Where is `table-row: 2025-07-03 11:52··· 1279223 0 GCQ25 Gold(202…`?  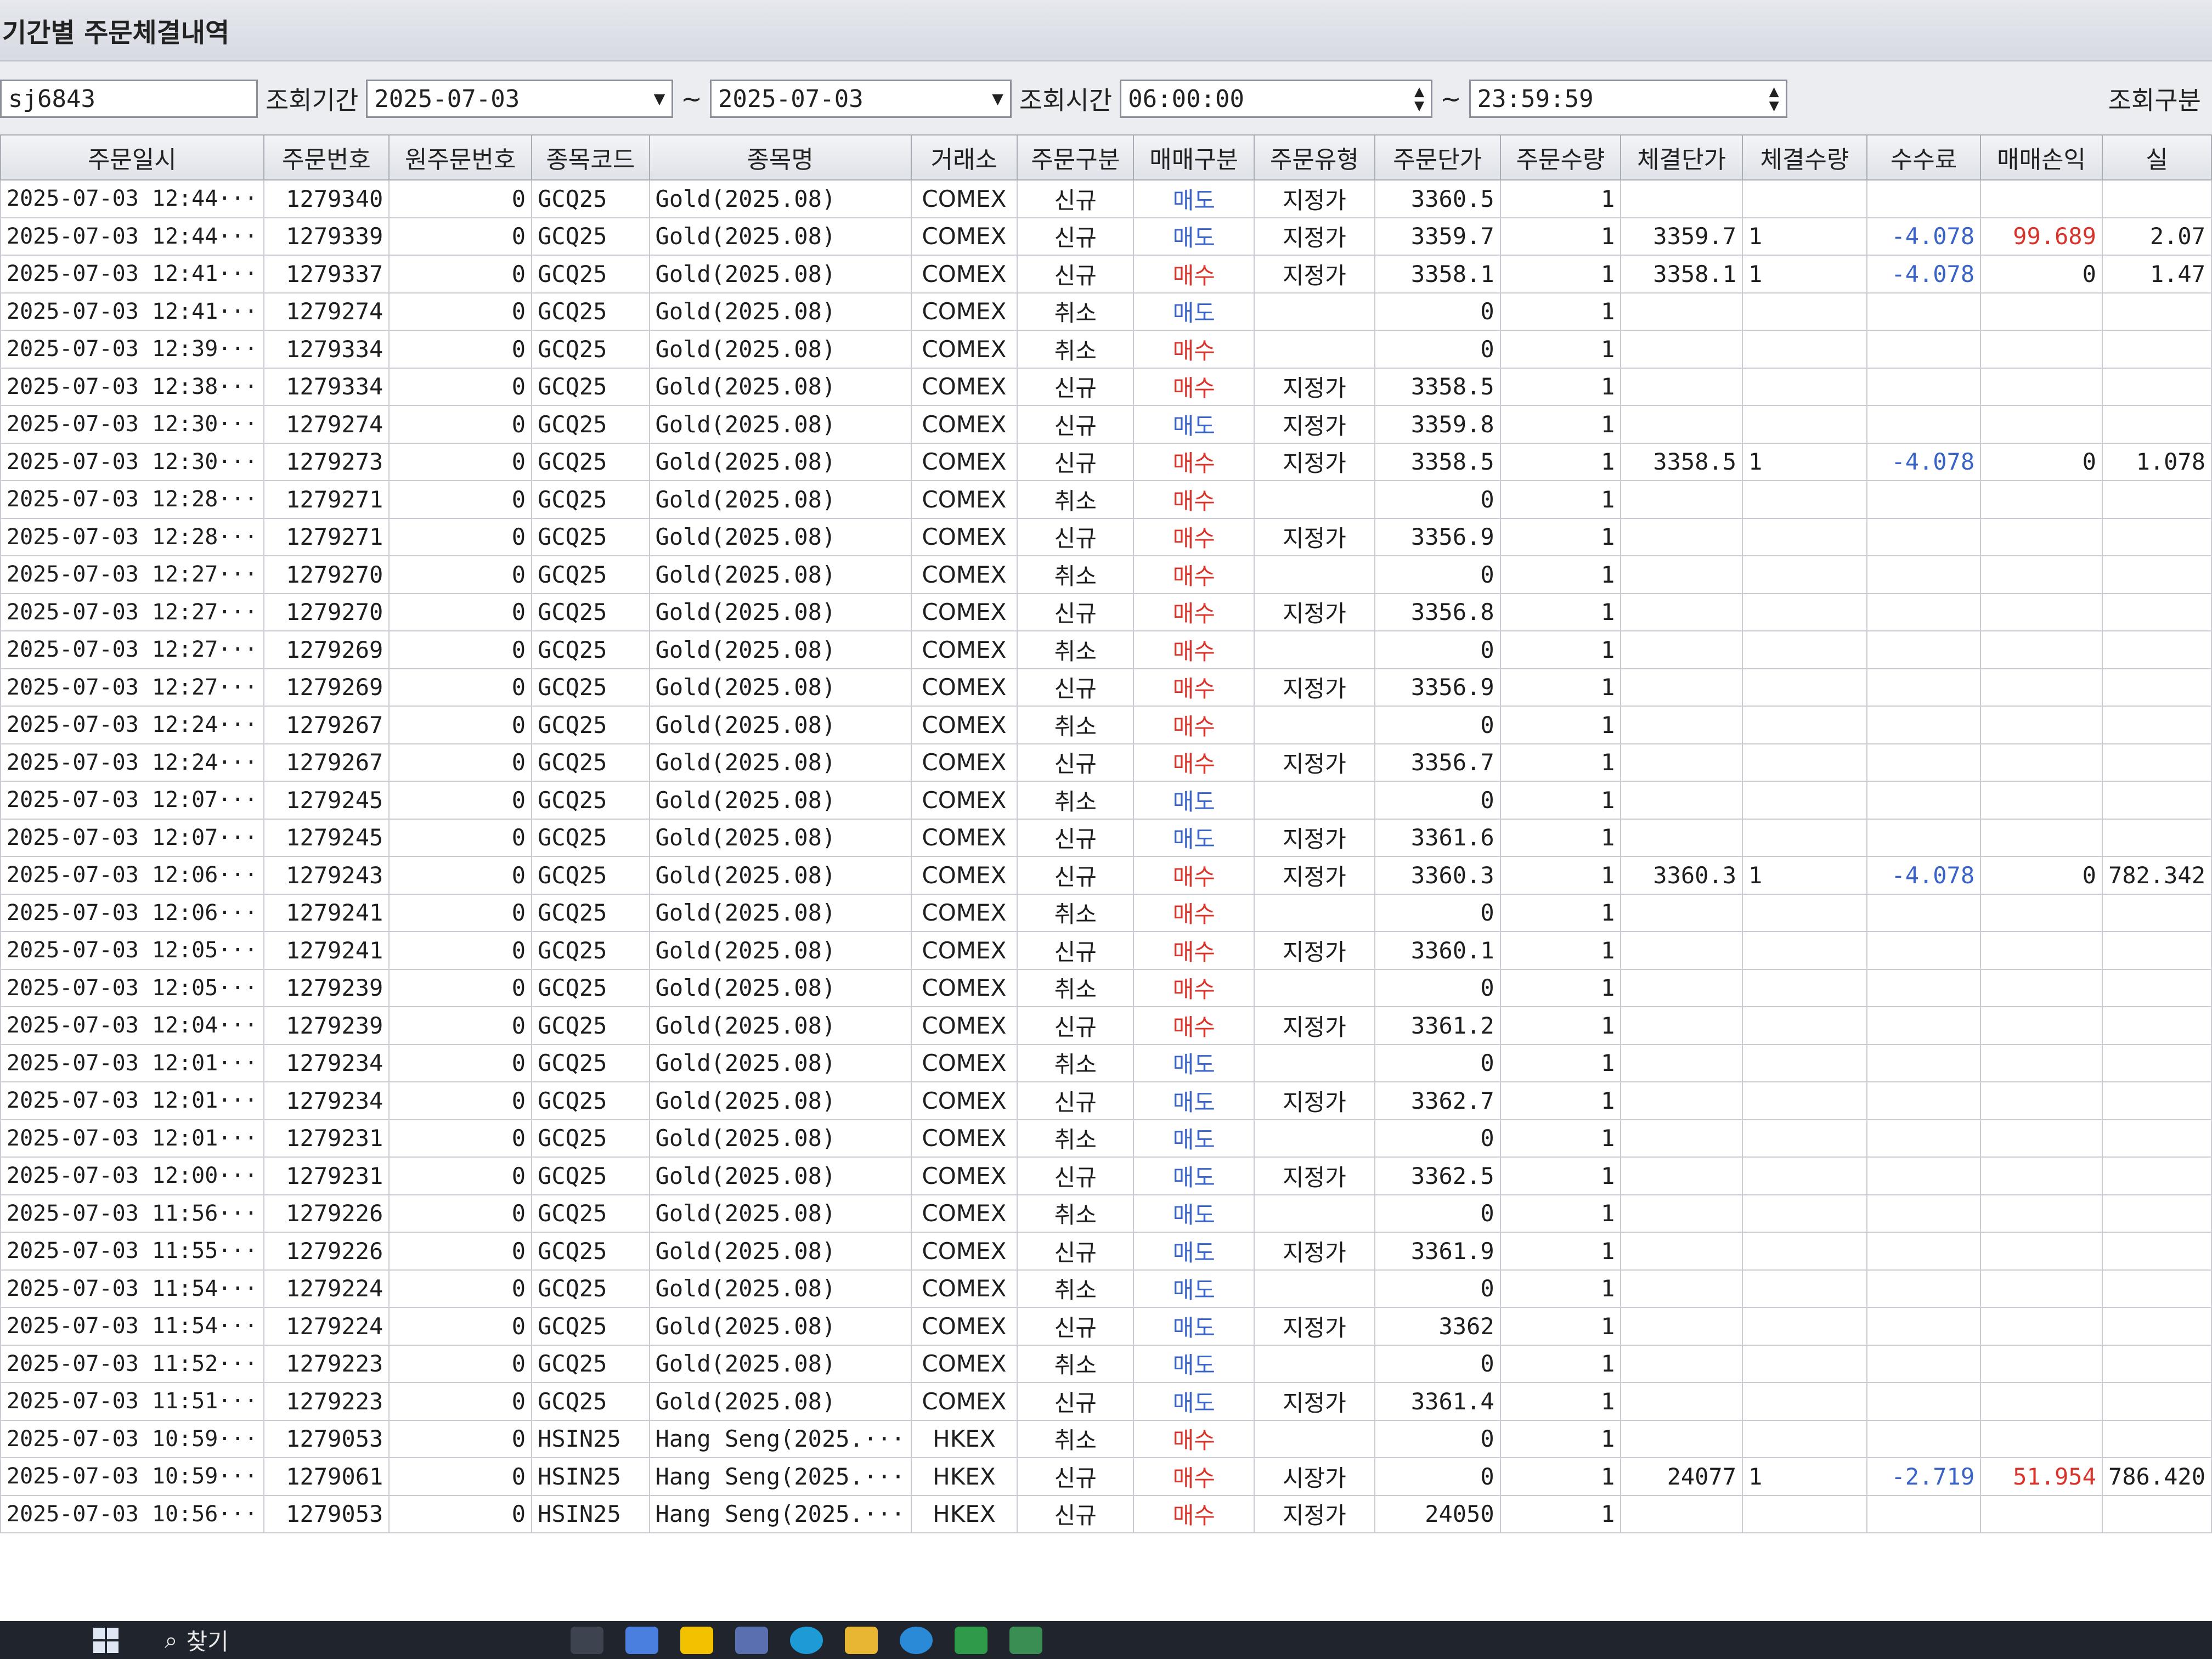 table-row: 2025-07-03 11:52··· 1279223 0 GCQ25 Gold(202… is located at coordinates (1106, 1363).